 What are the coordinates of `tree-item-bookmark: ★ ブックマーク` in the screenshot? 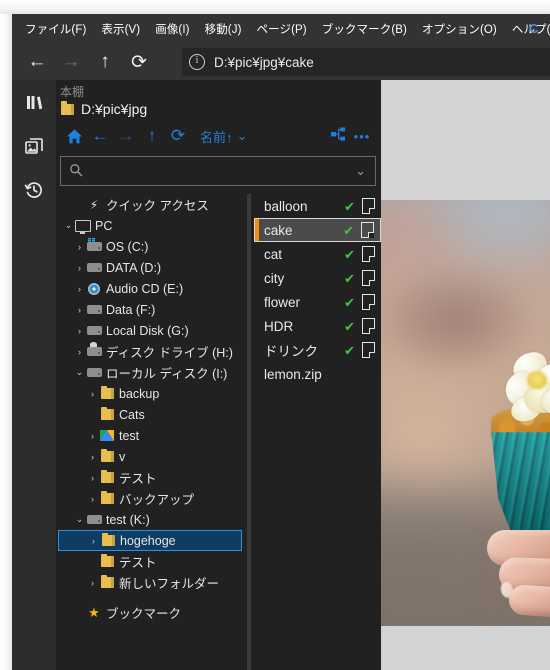 It's located at (150, 612).